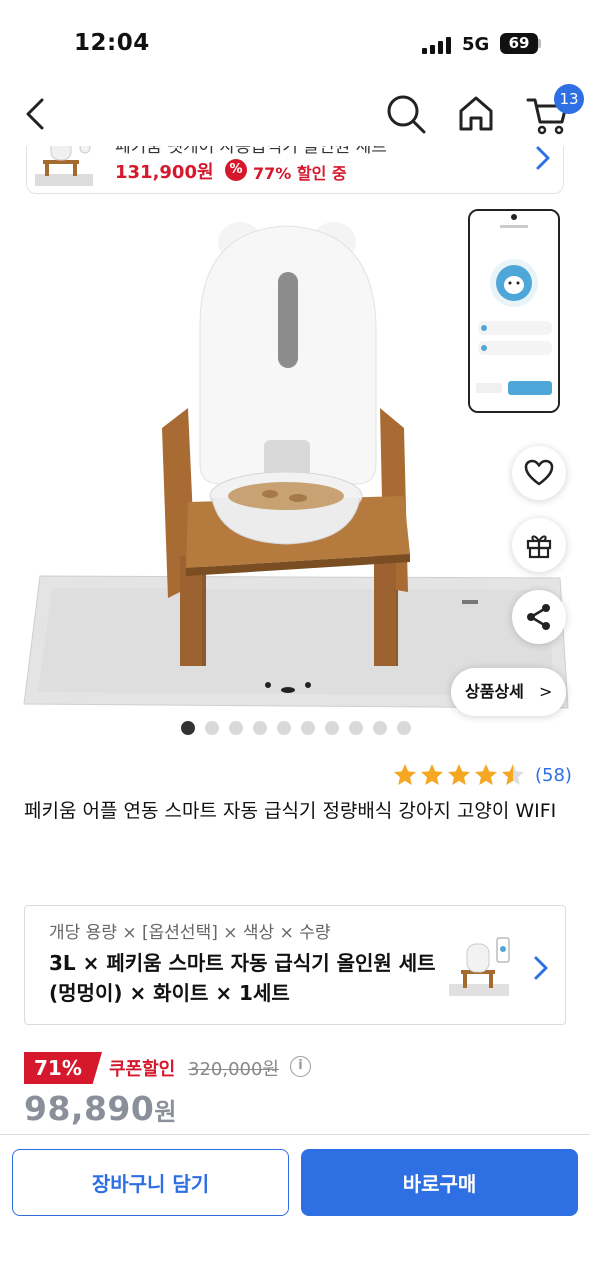  What do you see at coordinates (190, 933) in the screenshot?
I see `option-labels: 개당 용량 × [옵션선택] × 색상 × 수량` at bounding box center [190, 933].